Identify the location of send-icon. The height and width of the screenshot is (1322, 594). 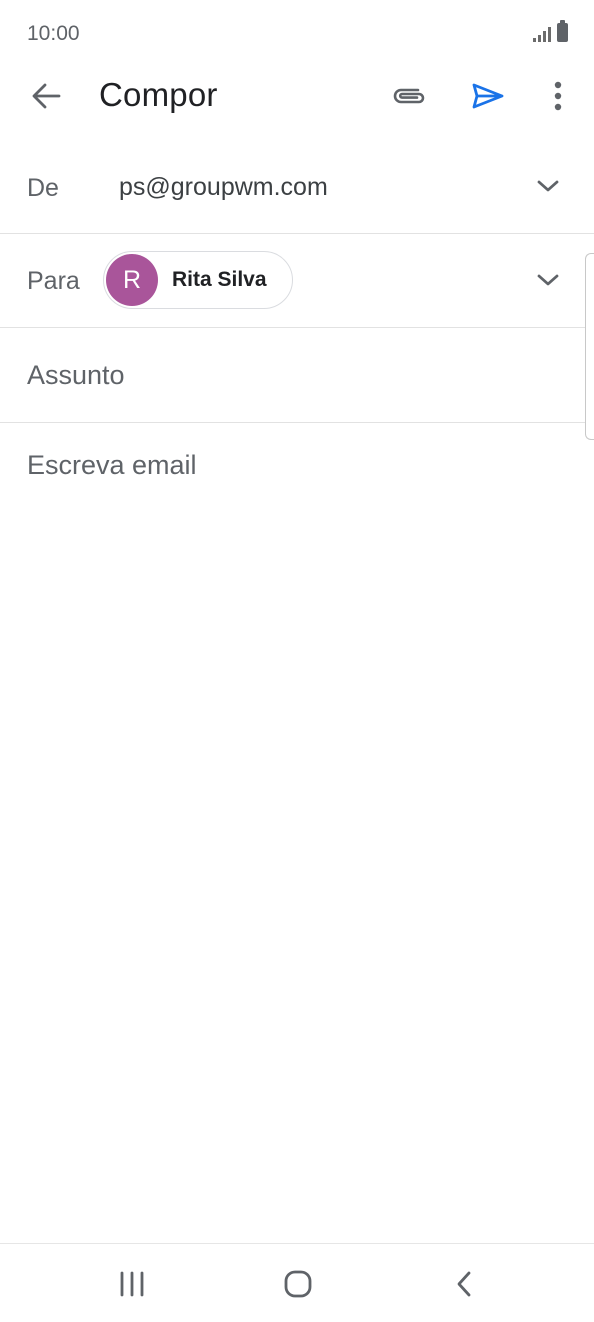
(488, 96).